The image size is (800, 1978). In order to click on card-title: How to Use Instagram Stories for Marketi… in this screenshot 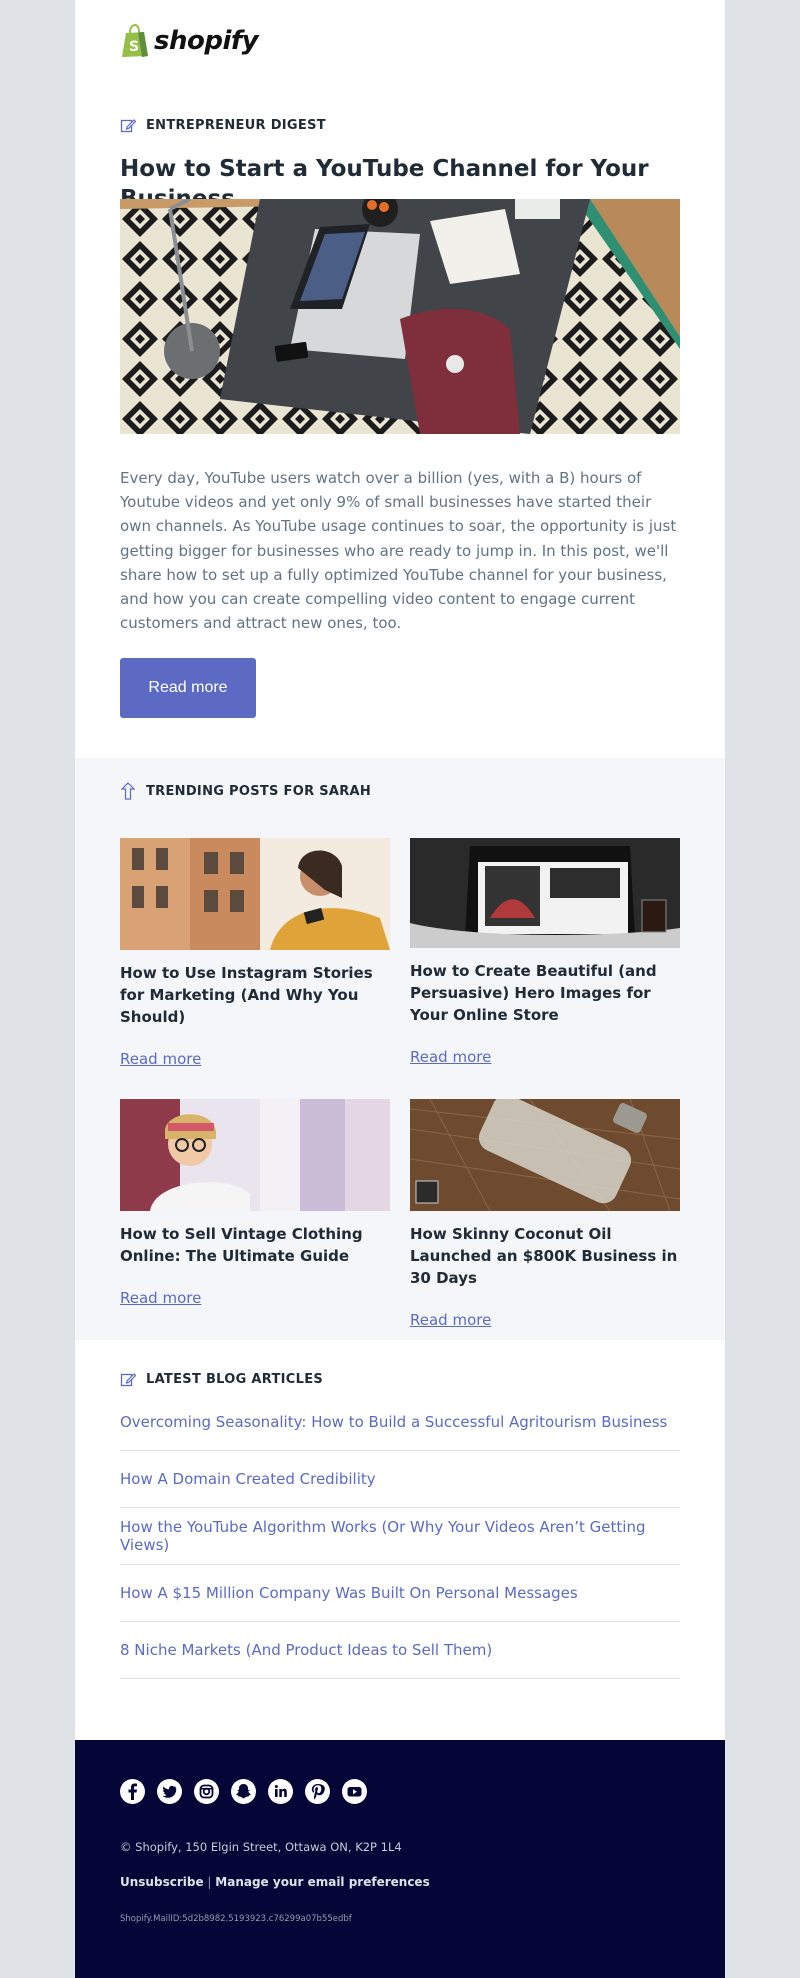, I will do `click(255, 995)`.